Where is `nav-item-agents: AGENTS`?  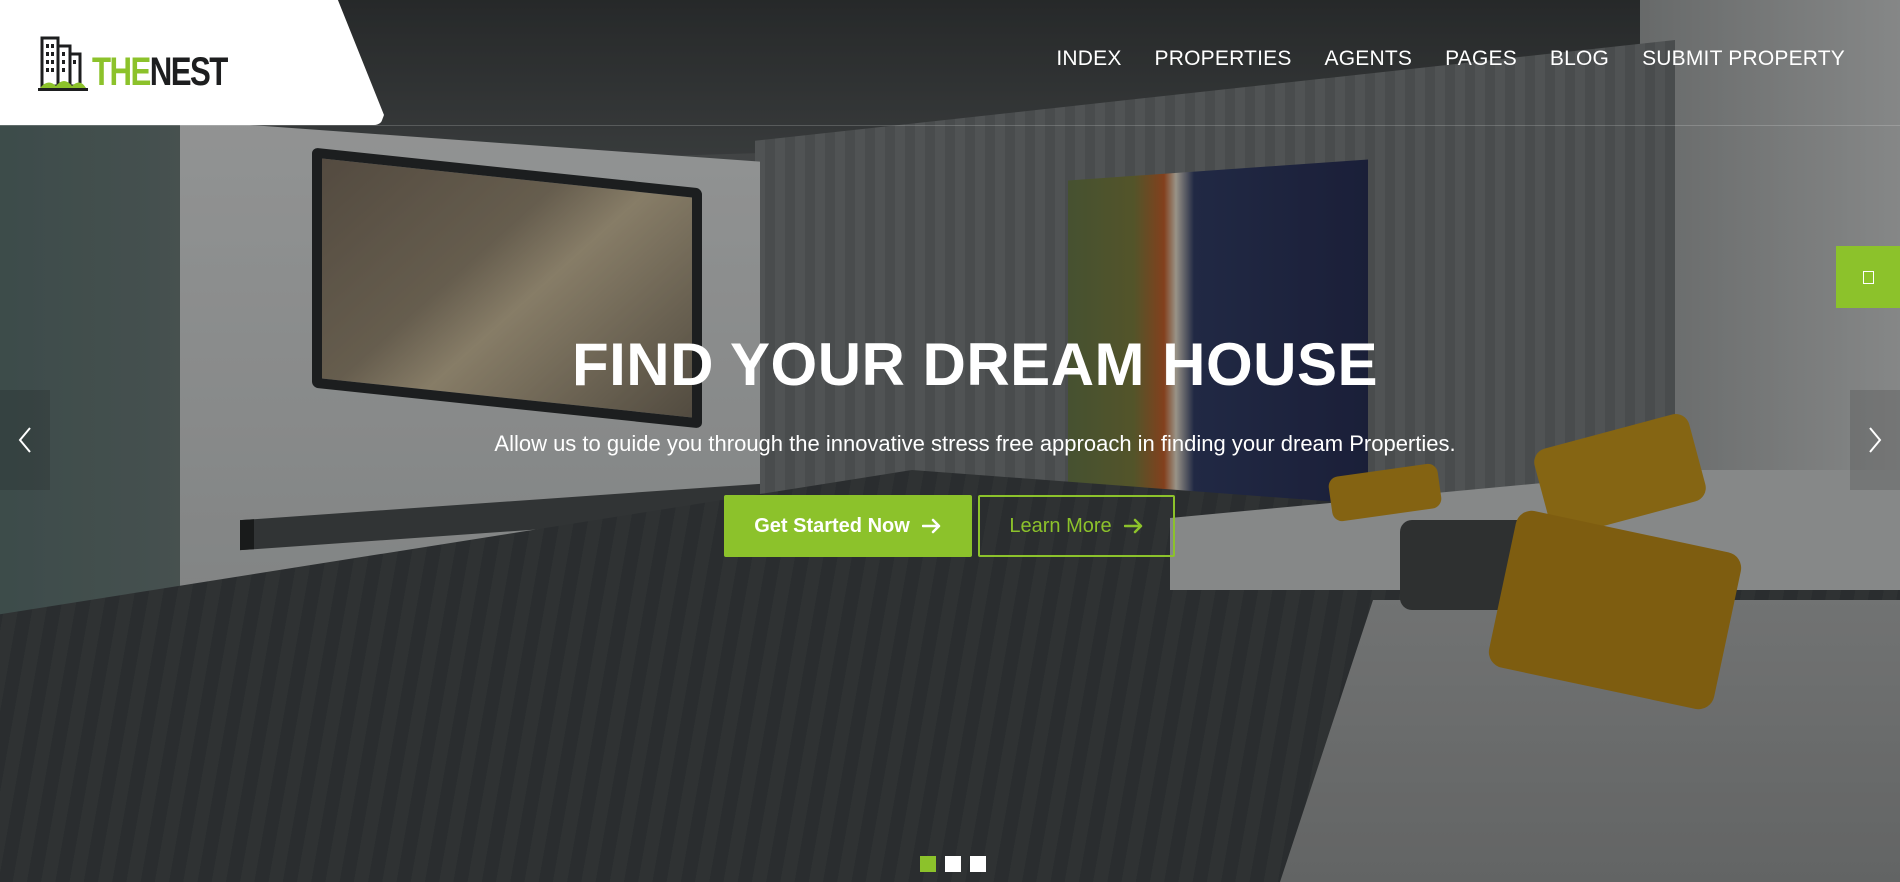
nav-item-agents: AGENTS is located at coordinates (1369, 59).